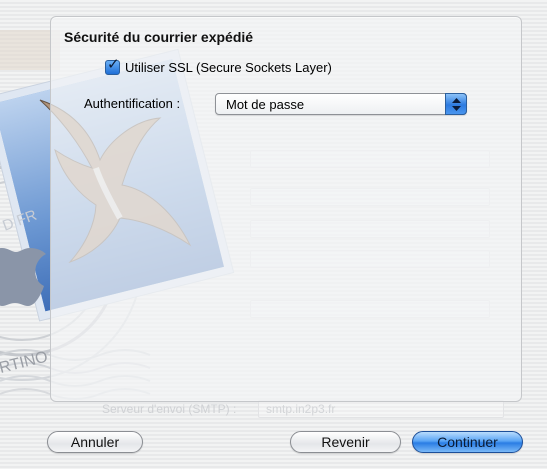  I want to click on smtp-label: Serveur d'envoi (SMTP) :, so click(169, 409).